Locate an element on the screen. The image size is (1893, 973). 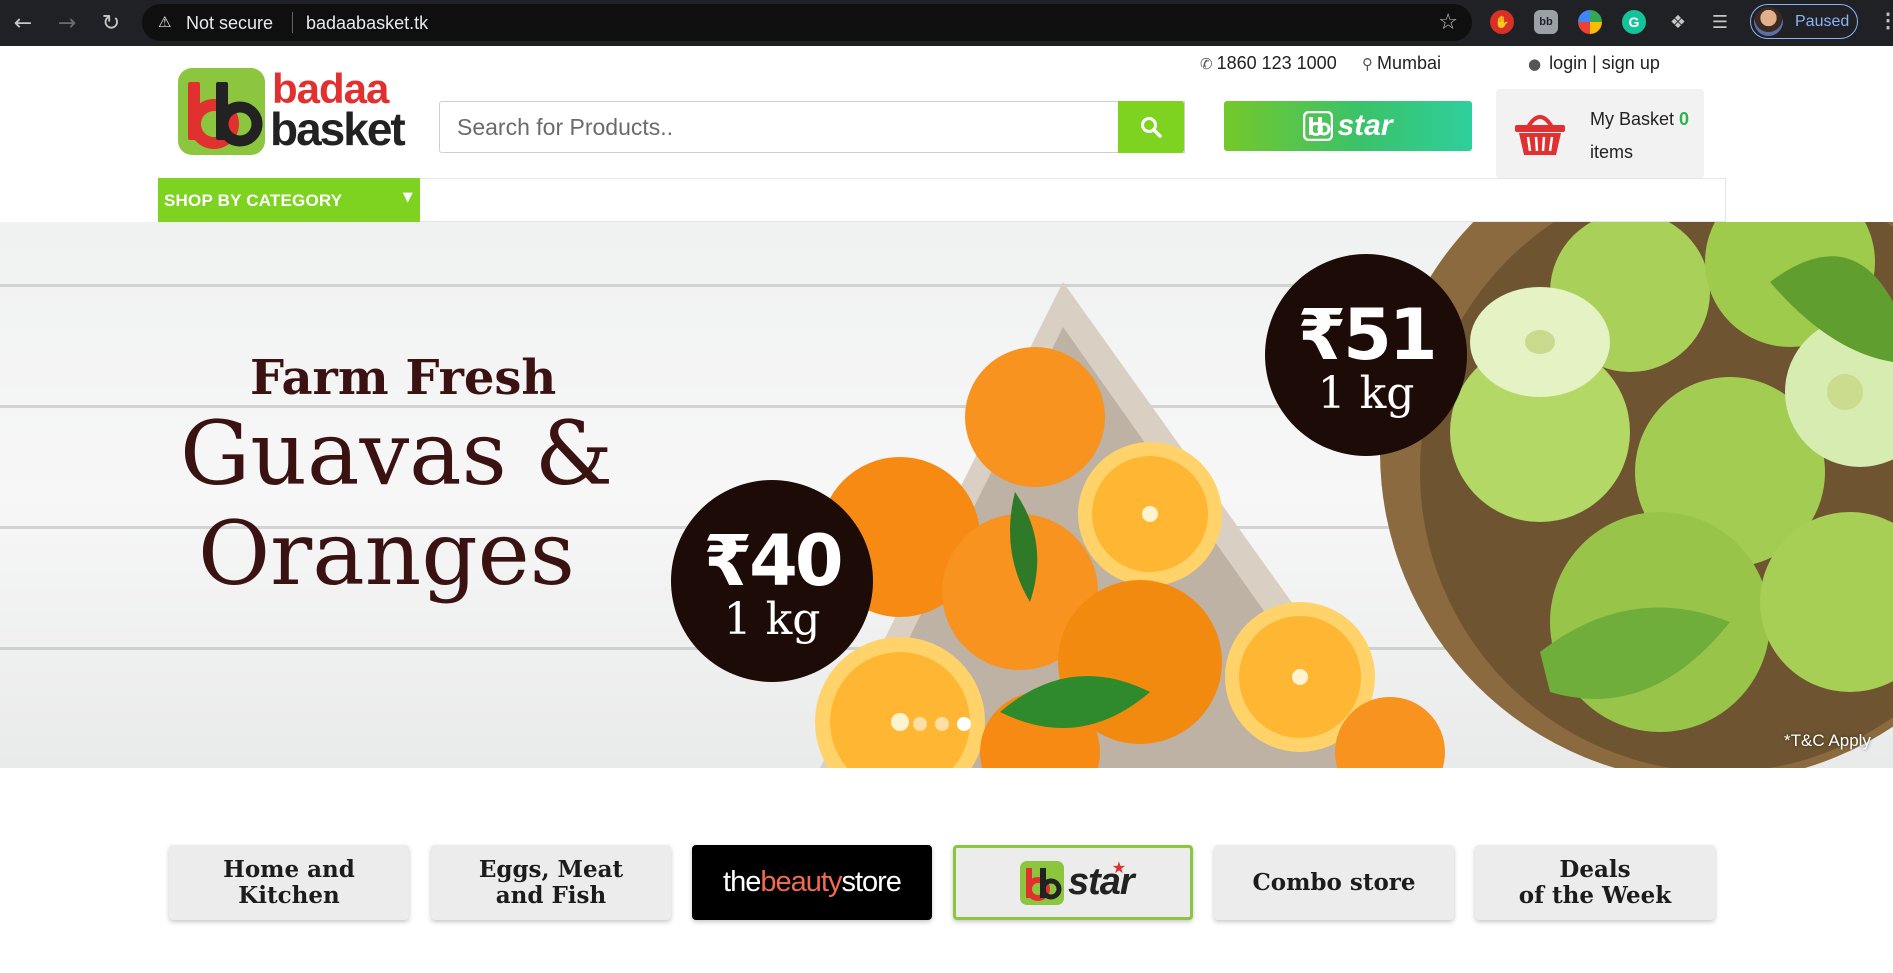
bb-logo-mark-icon is located at coordinates (221, 111).